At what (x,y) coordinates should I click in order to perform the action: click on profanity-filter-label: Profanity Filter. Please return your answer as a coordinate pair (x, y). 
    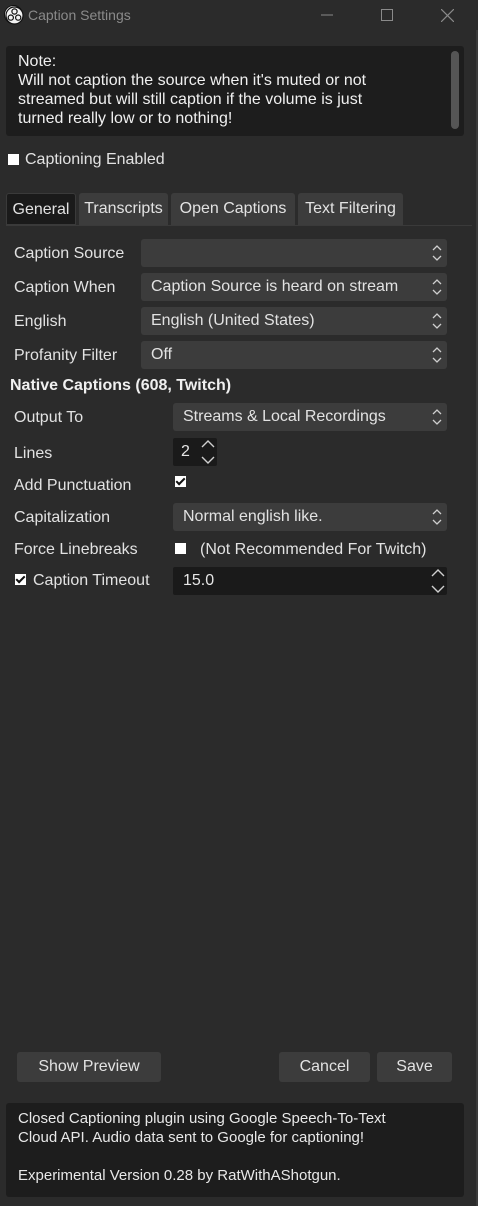
    Looking at the image, I should click on (66, 355).